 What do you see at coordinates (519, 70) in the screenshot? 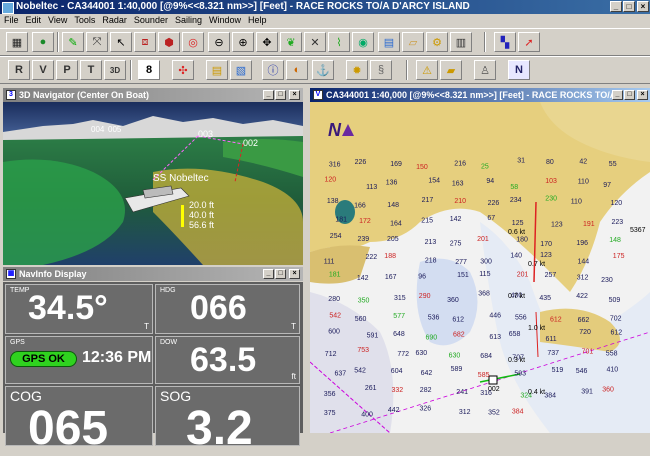
I see `nobeltec-n-button: N` at bounding box center [519, 70].